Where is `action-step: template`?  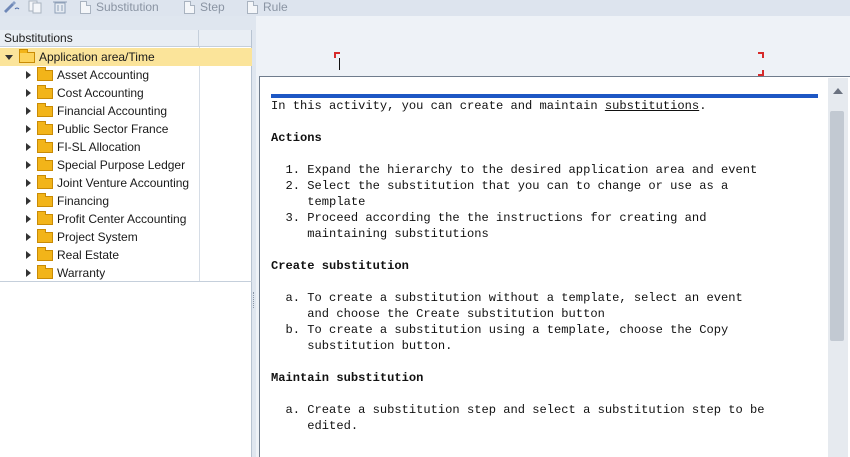 action-step: template is located at coordinates (318, 202).